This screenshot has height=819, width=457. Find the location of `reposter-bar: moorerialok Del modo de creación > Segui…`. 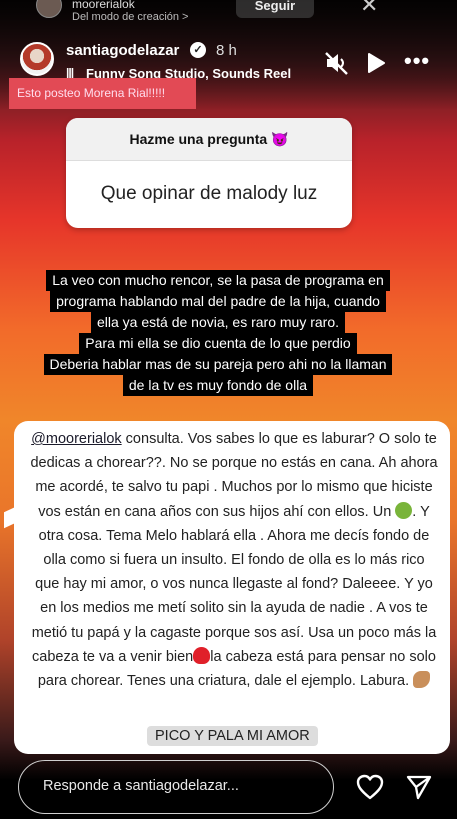

reposter-bar: moorerialok Del modo de creación > Segui… is located at coordinates (228, 11).